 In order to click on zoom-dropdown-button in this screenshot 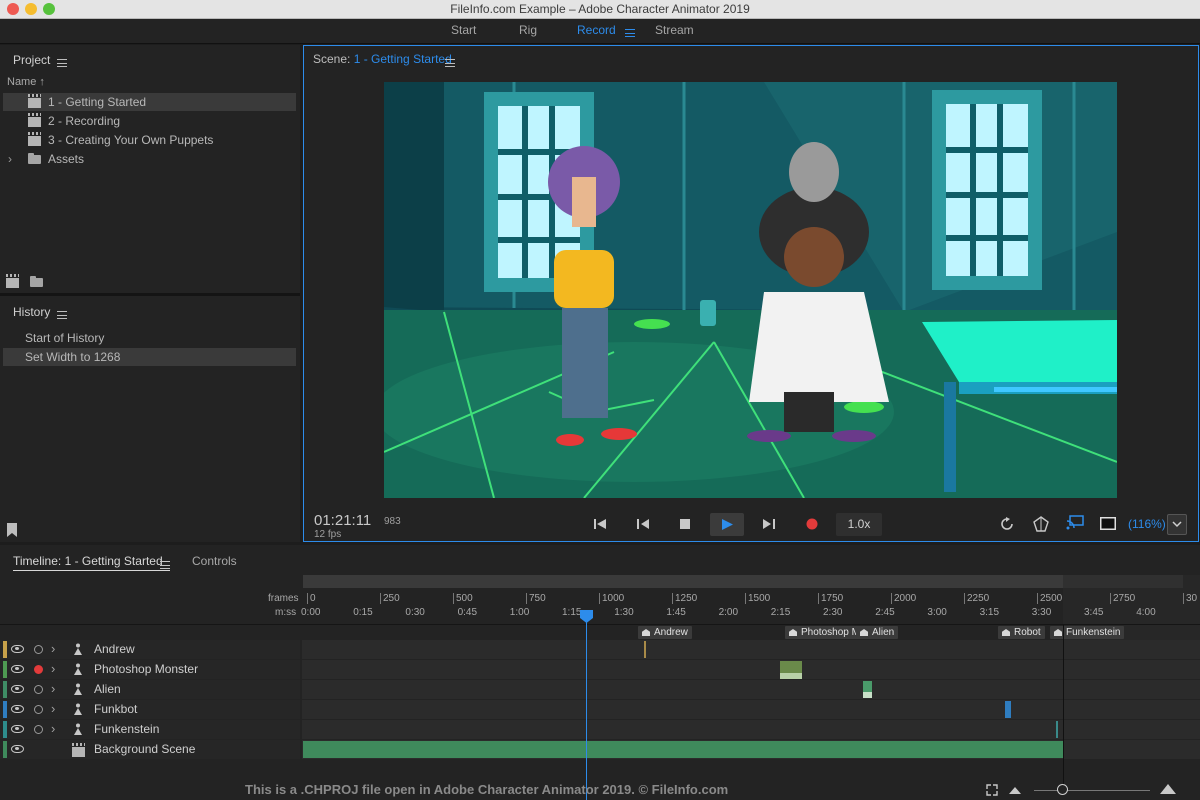, I will do `click(1177, 524)`.